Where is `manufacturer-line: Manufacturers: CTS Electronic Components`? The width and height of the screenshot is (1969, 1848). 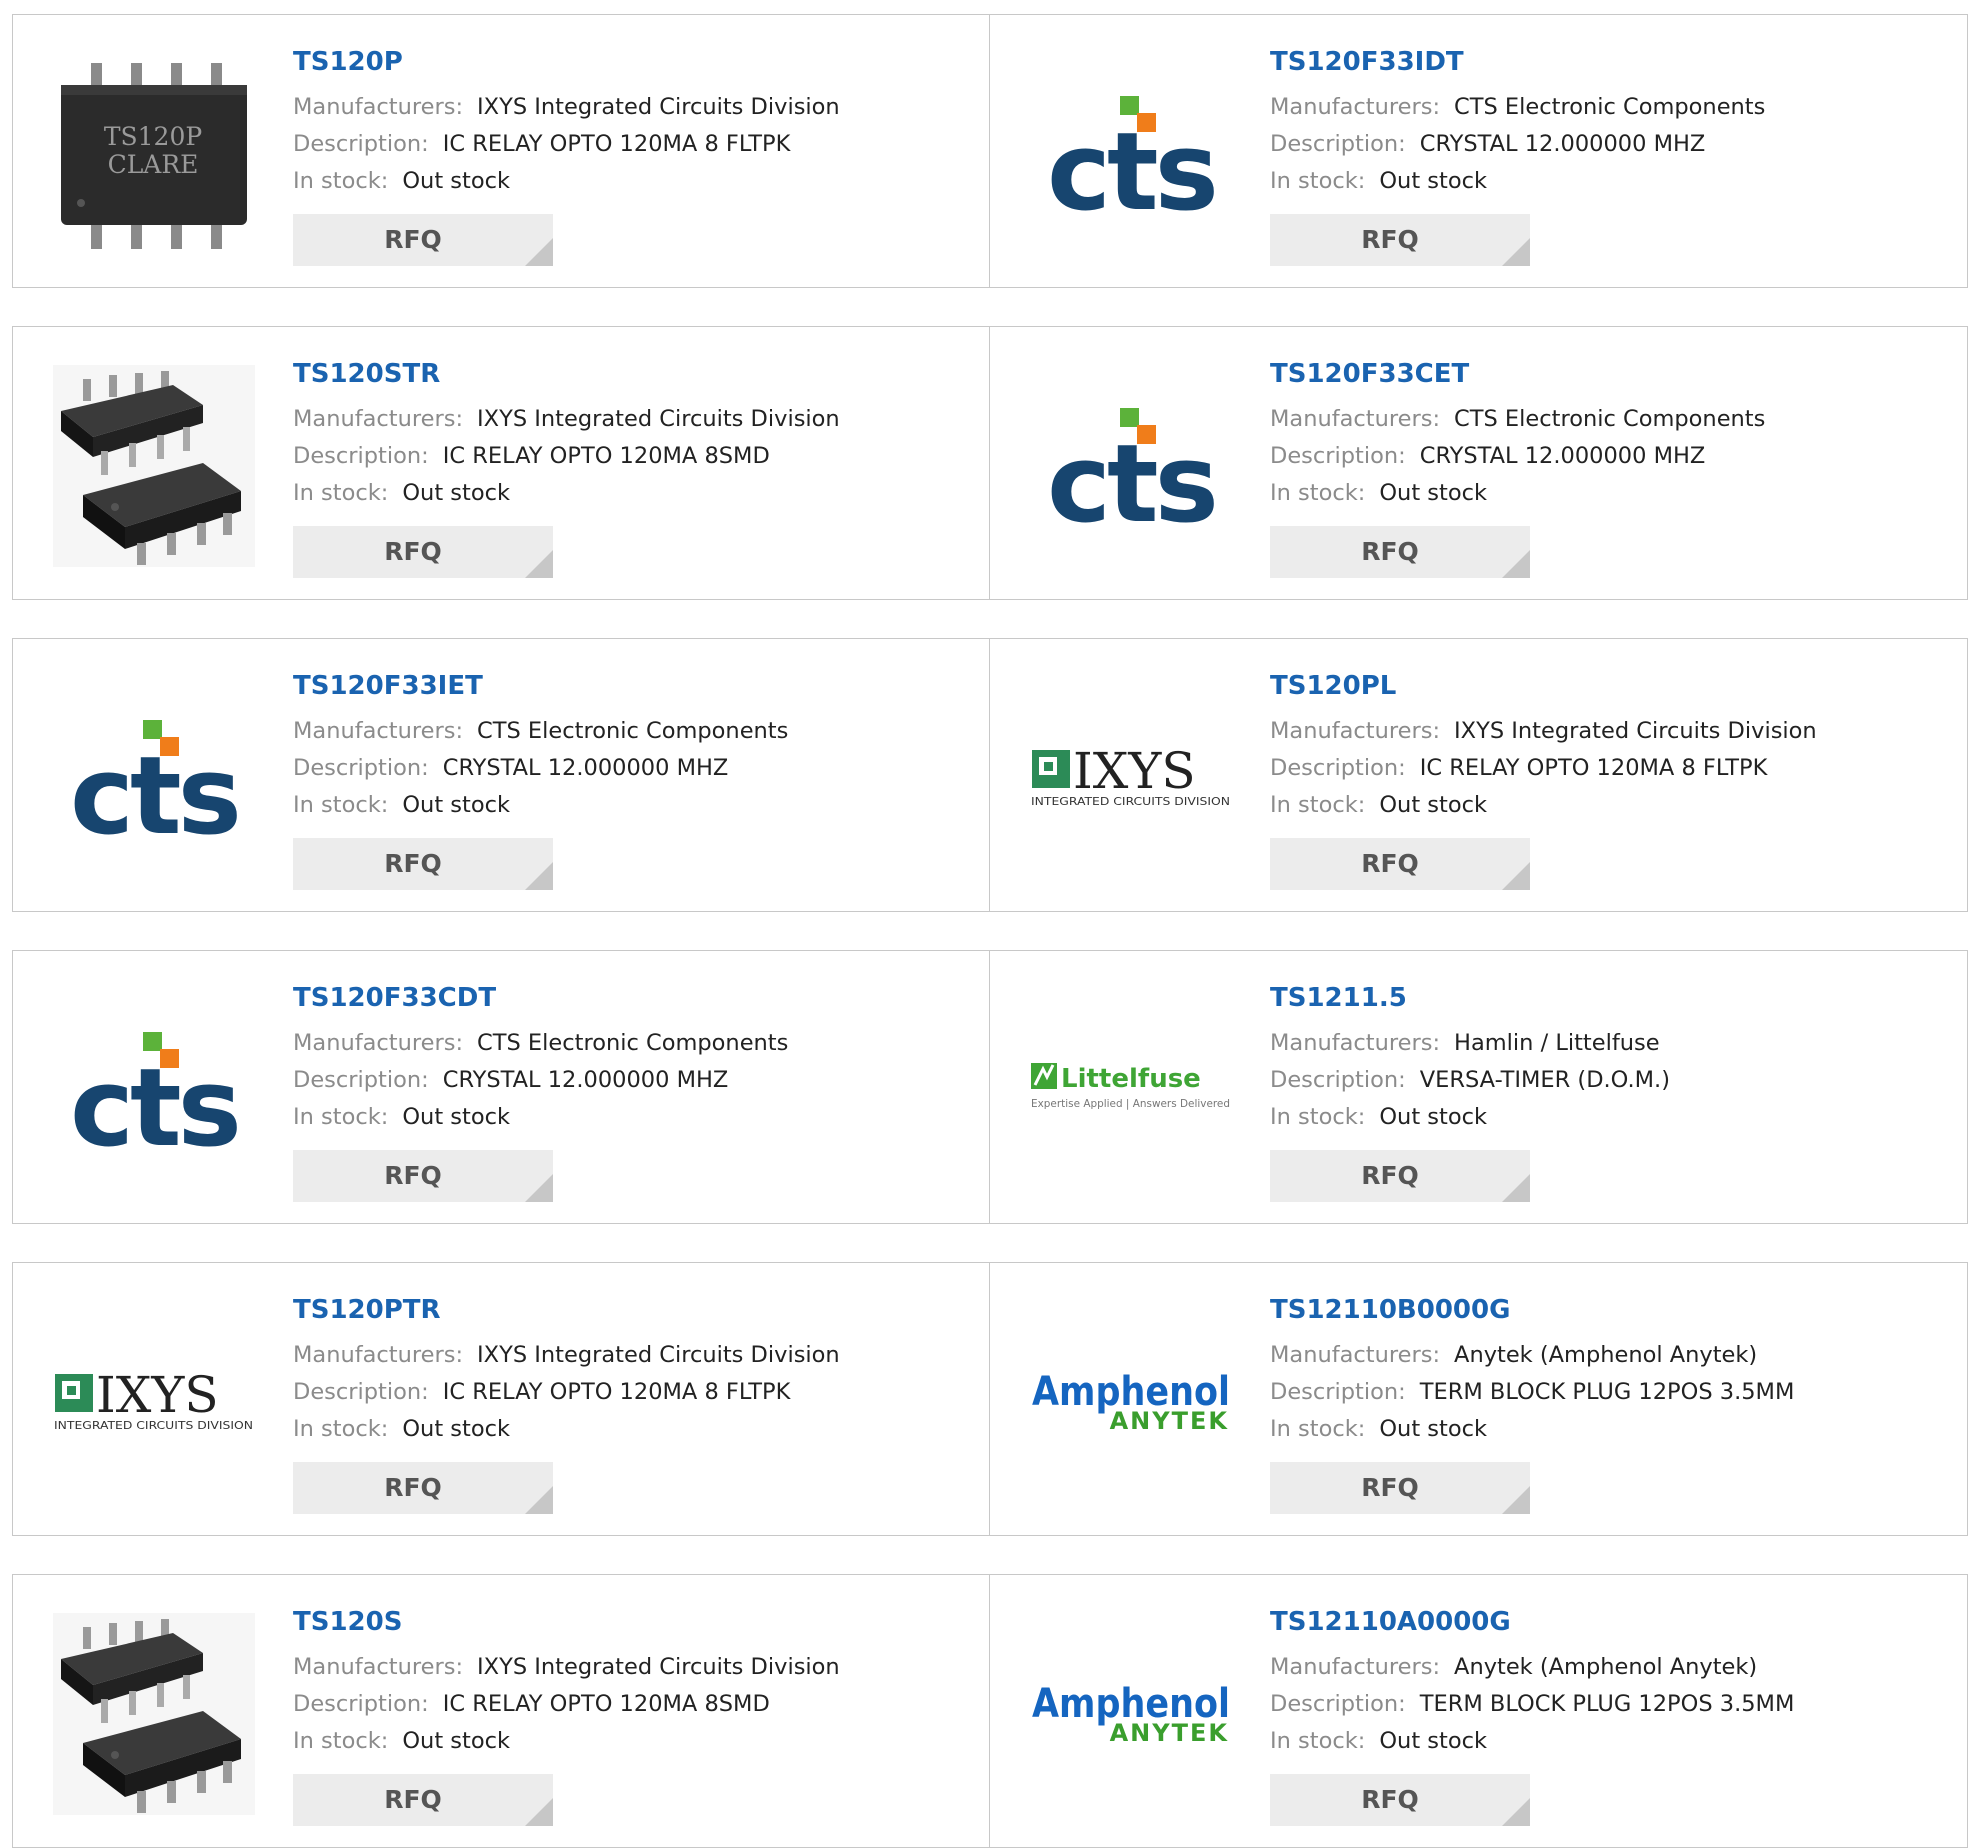 manufacturer-line: Manufacturers: CTS Electronic Components is located at coordinates (1608, 107).